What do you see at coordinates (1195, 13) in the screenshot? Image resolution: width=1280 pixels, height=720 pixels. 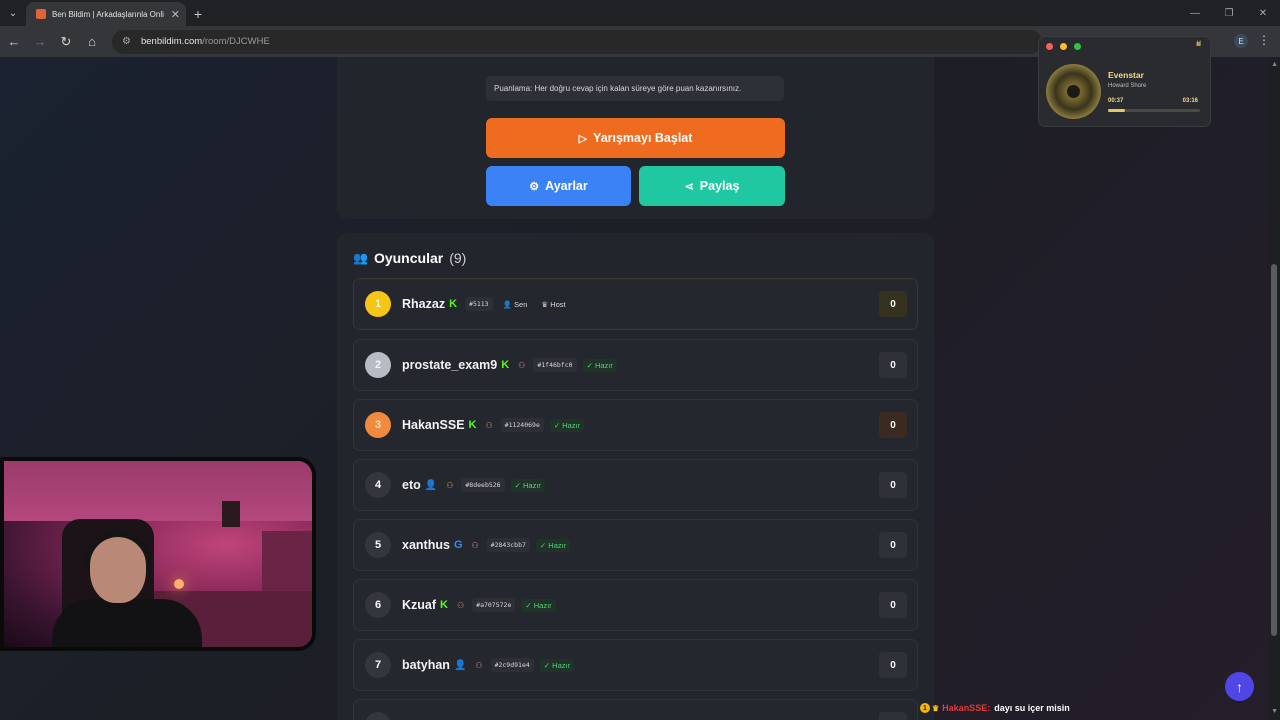 I see `minimize-icon: —` at bounding box center [1195, 13].